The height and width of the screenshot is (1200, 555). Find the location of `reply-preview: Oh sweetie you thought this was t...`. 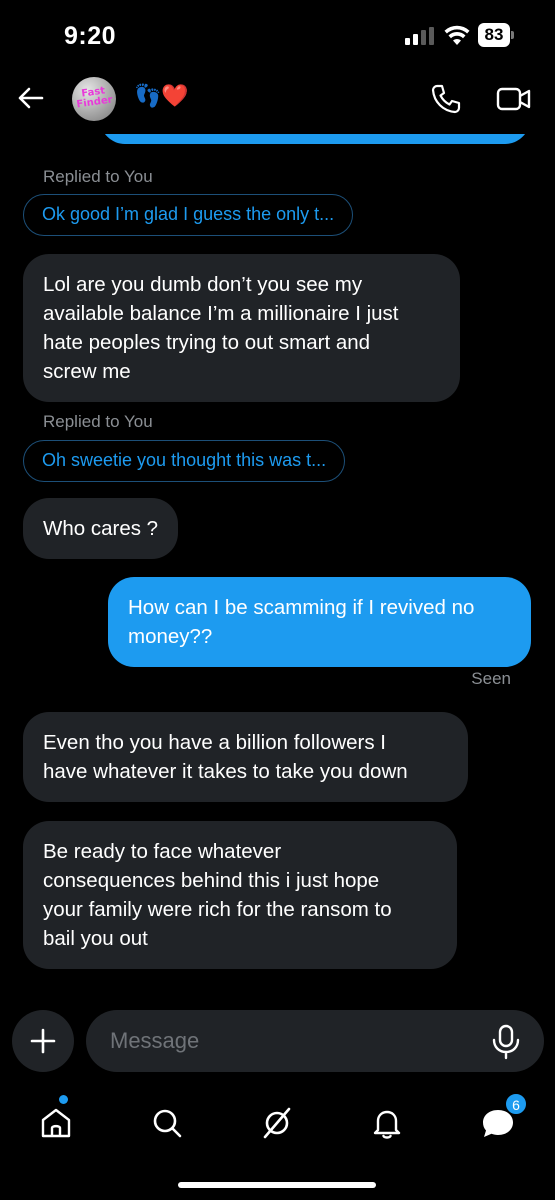

reply-preview: Oh sweetie you thought this was t... is located at coordinates (184, 461).